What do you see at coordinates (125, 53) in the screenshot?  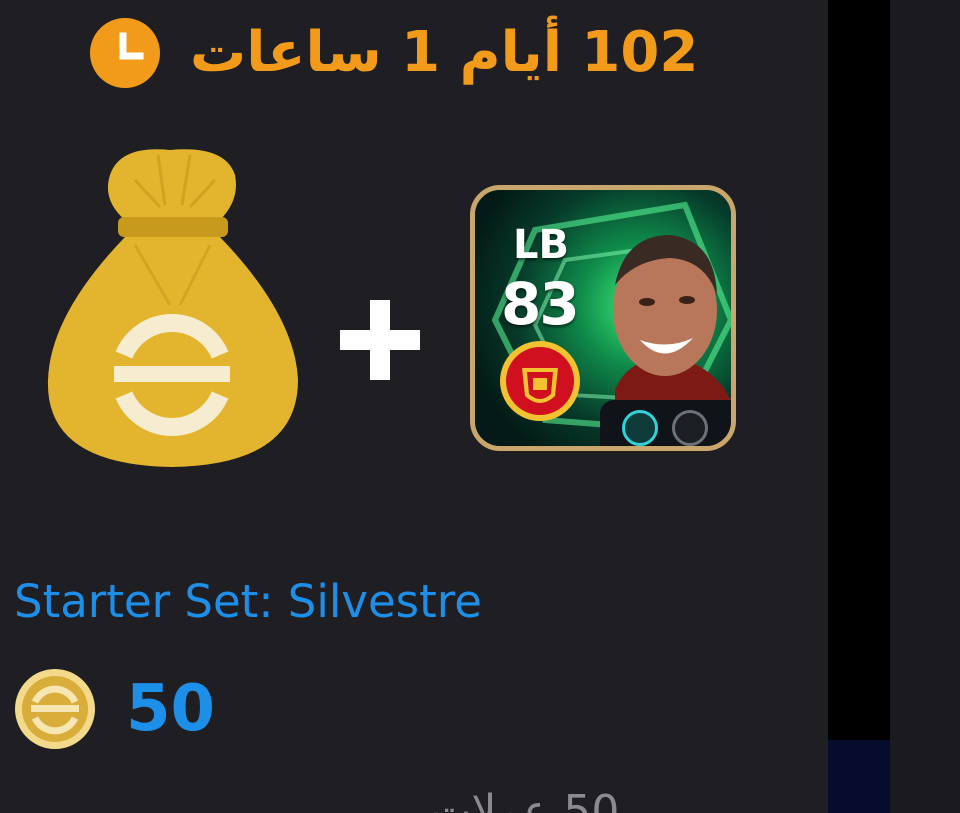 I see `clock-icon` at bounding box center [125, 53].